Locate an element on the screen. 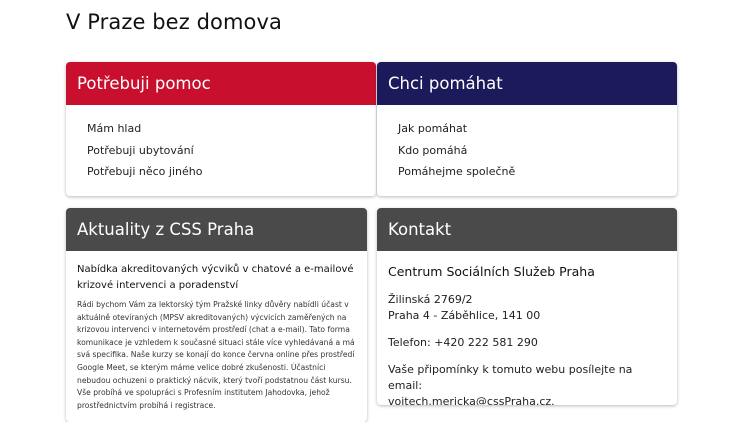  link-accommodation: Potřebuji ubytování is located at coordinates (140, 150).